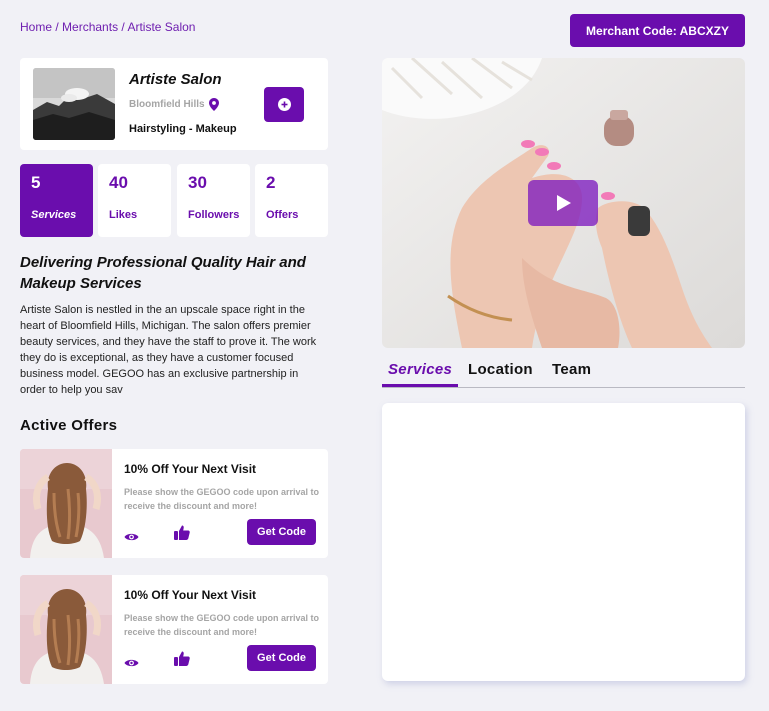 This screenshot has width=769, height=711. I want to click on merchant-category: Hairstyling - Makeup, so click(183, 129).